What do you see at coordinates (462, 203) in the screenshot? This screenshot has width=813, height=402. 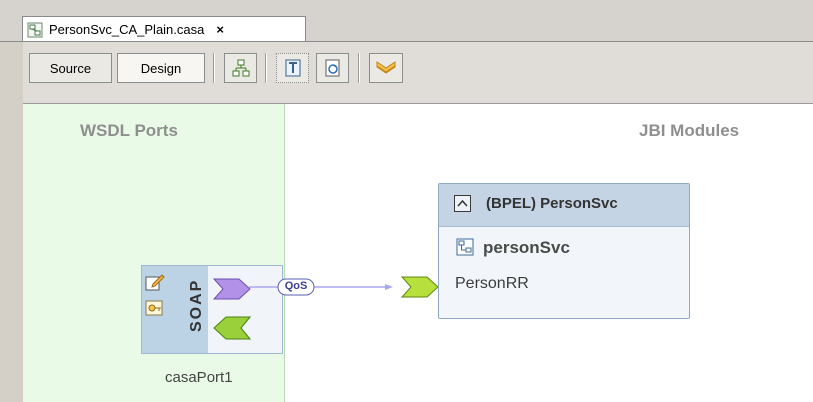 I see `collapse-icon` at bounding box center [462, 203].